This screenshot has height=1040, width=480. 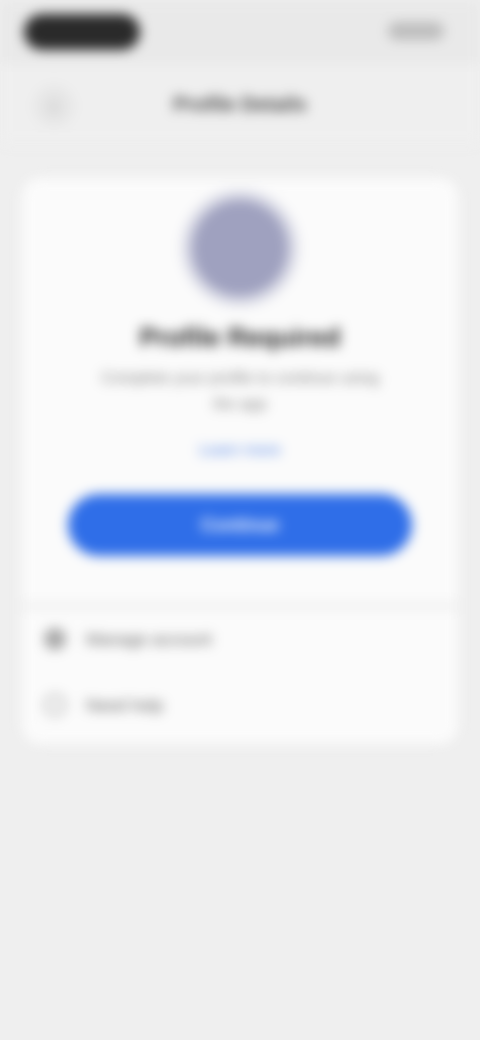 I want to click on divider, so click(x=240, y=606).